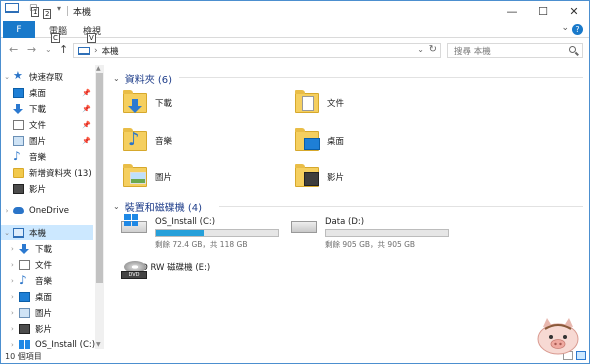 The image size is (590, 364). Describe the element at coordinates (18, 156) in the screenshot. I see `music-icon` at that location.